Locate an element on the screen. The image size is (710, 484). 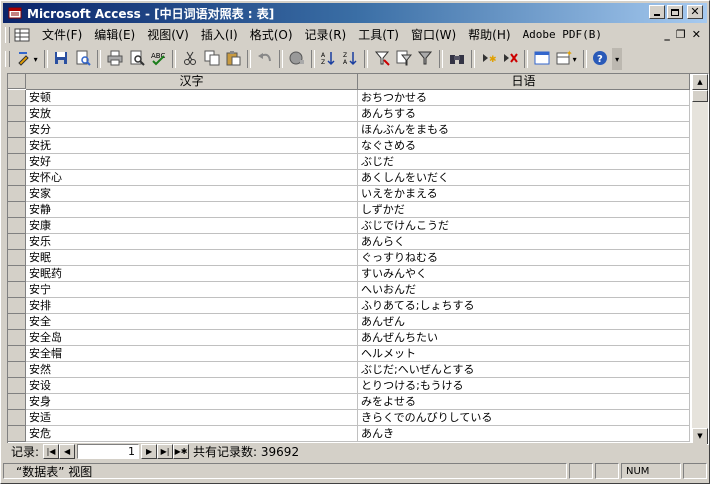
cell-hanzi: 安康 is located at coordinates (192, 226).